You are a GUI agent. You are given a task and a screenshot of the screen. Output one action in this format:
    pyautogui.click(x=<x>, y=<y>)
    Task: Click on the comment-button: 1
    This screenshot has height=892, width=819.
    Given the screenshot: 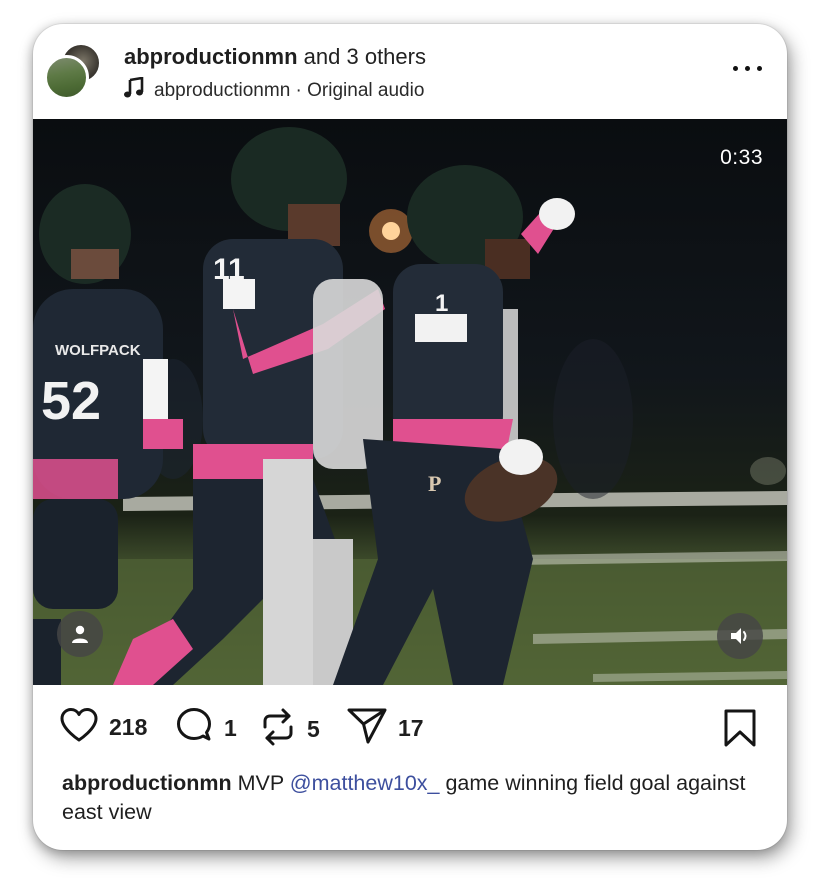 What is the action you would take?
    pyautogui.click(x=205, y=728)
    